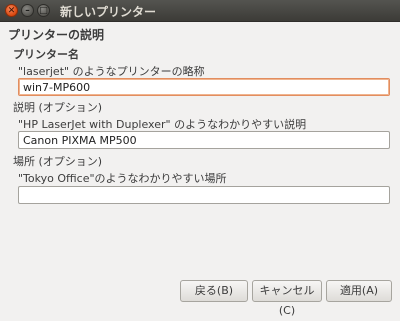 This screenshot has height=321, width=400. I want to click on printer-name-input: win7-MP600, so click(204, 87).